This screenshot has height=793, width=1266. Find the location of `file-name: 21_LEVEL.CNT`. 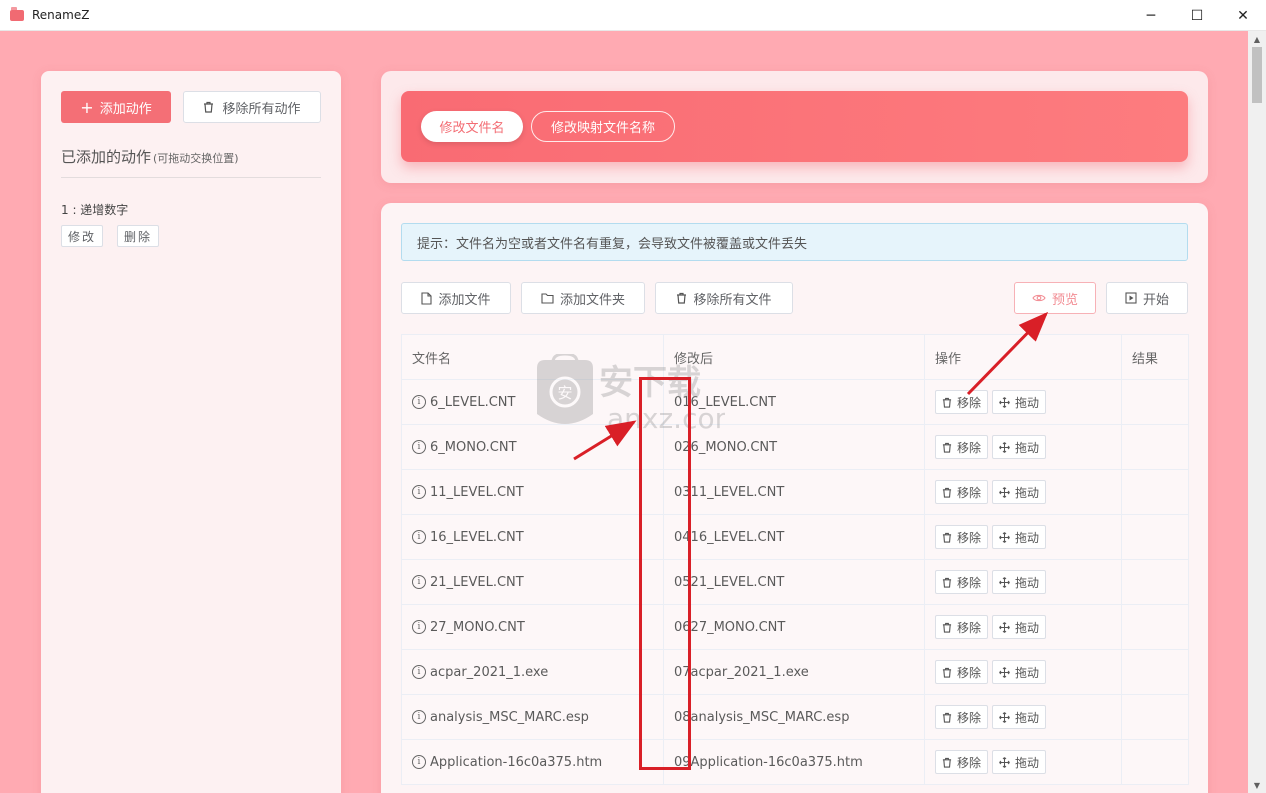

file-name: 21_LEVEL.CNT is located at coordinates (477, 582).